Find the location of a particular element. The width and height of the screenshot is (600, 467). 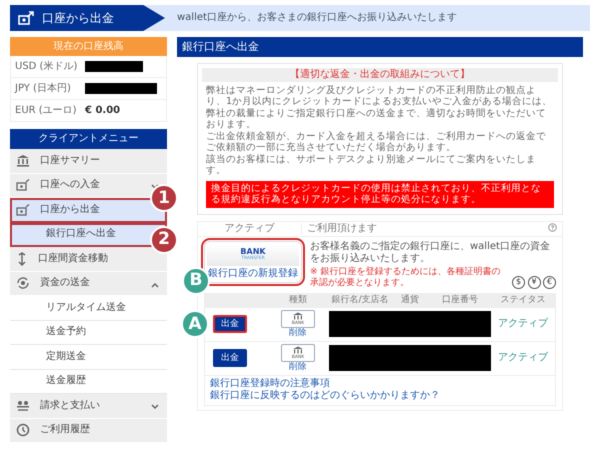

availability-label: ご利用頂けます is located at coordinates (342, 228).